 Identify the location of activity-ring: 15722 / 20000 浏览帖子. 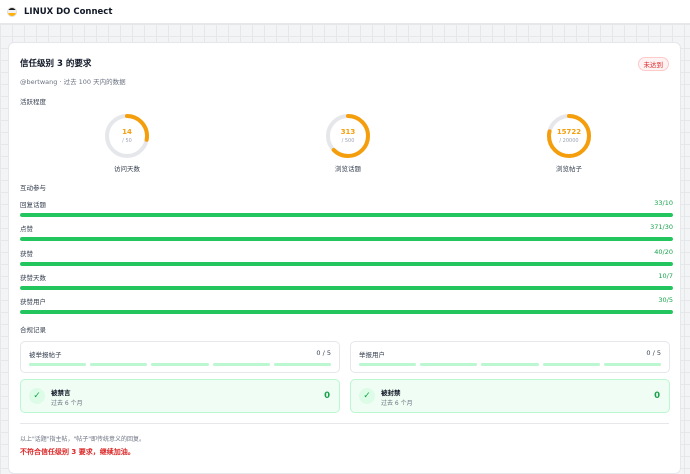
(569, 143).